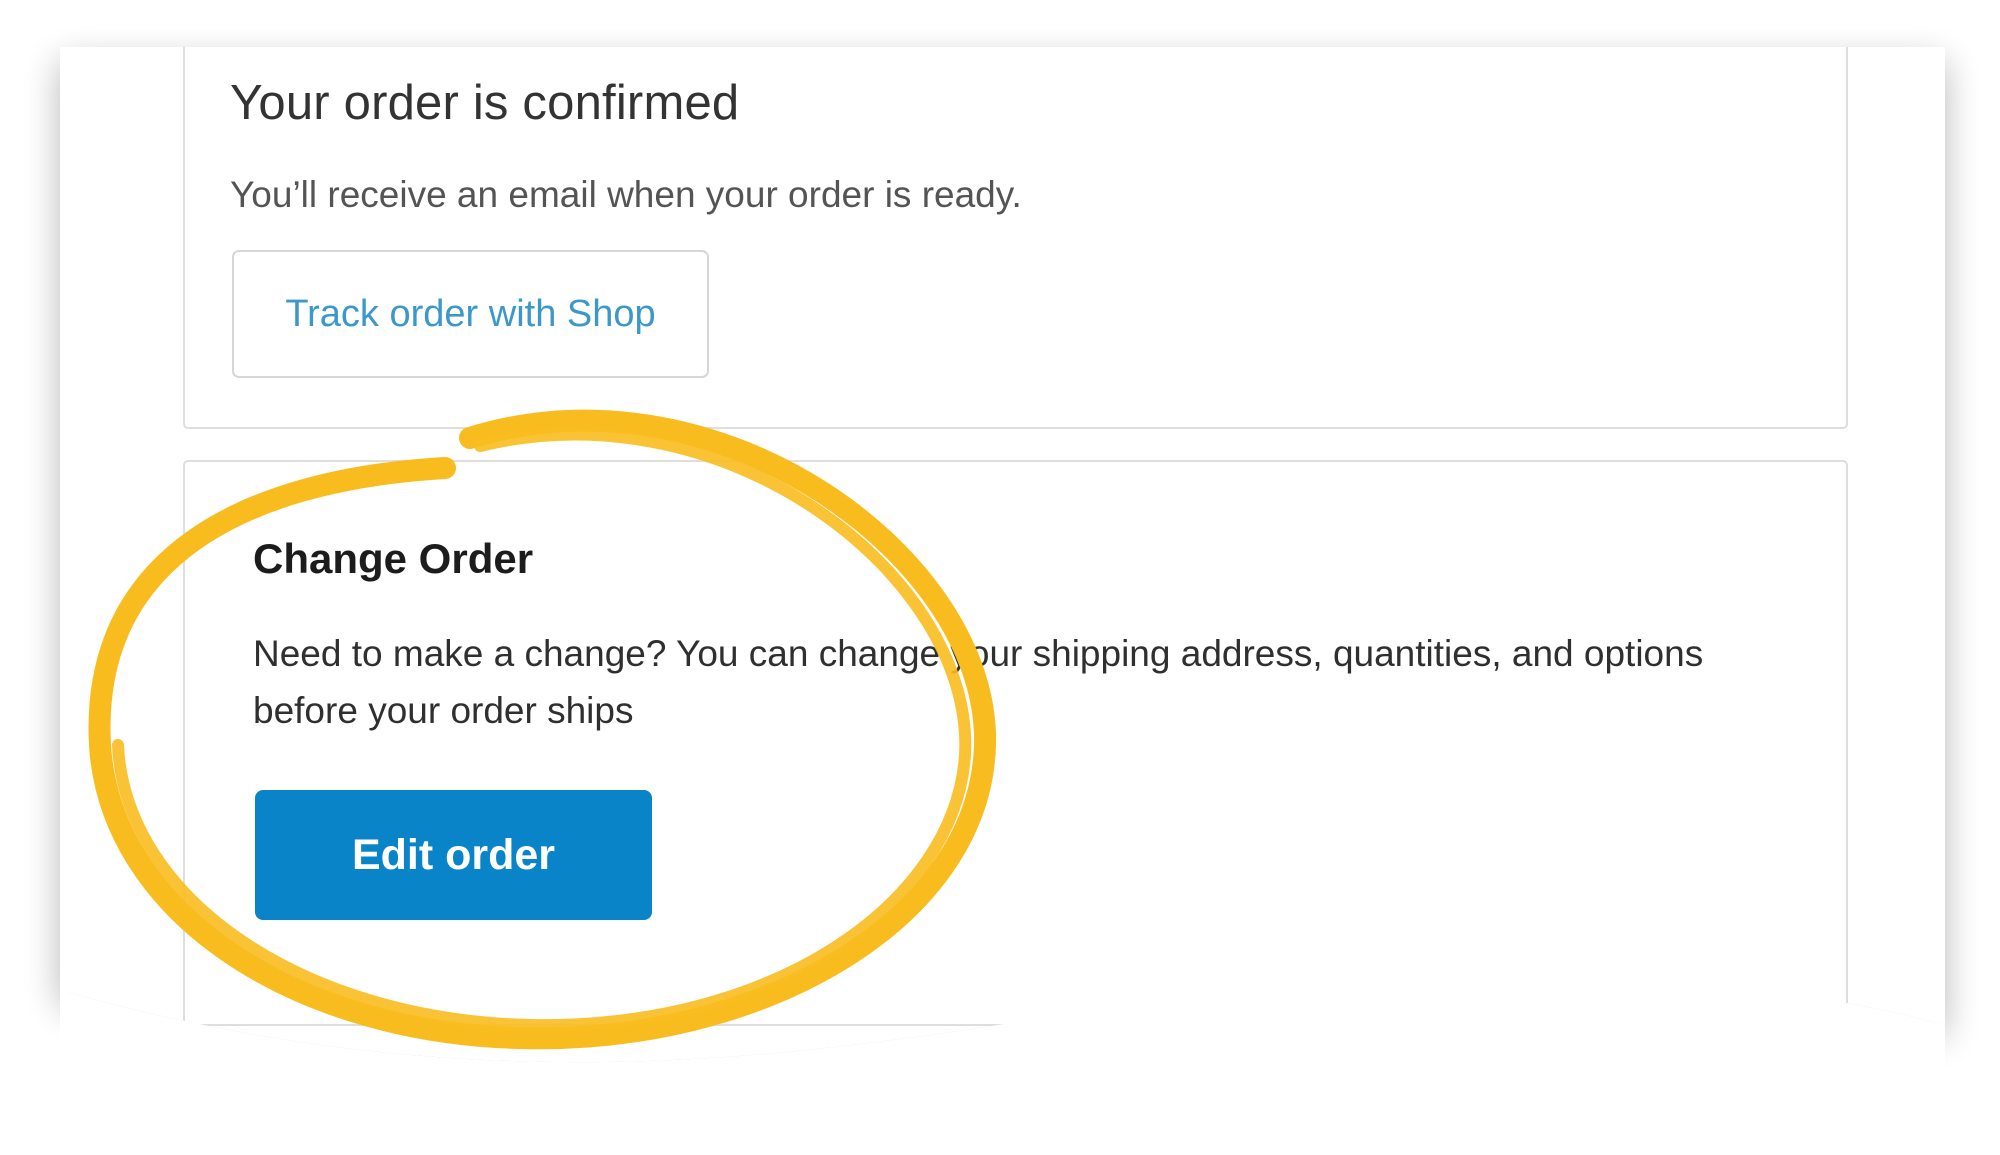 This screenshot has width=2000, height=1155. I want to click on track-order-button: Track order with Shop, so click(470, 314).